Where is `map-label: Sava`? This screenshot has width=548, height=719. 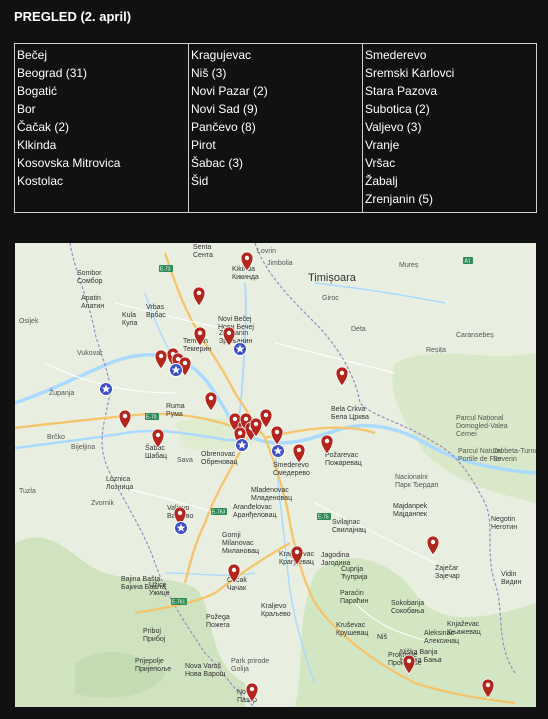 map-label: Sava is located at coordinates (185, 460).